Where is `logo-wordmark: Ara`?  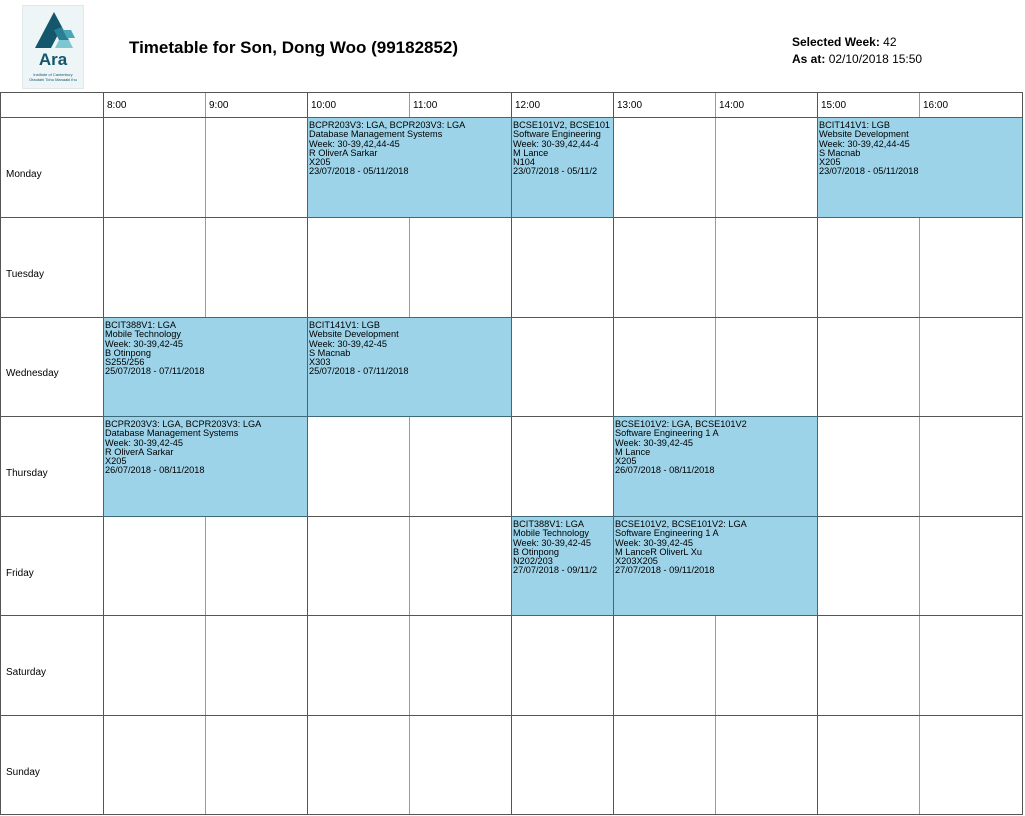
logo-wordmark: Ara is located at coordinates (53, 59).